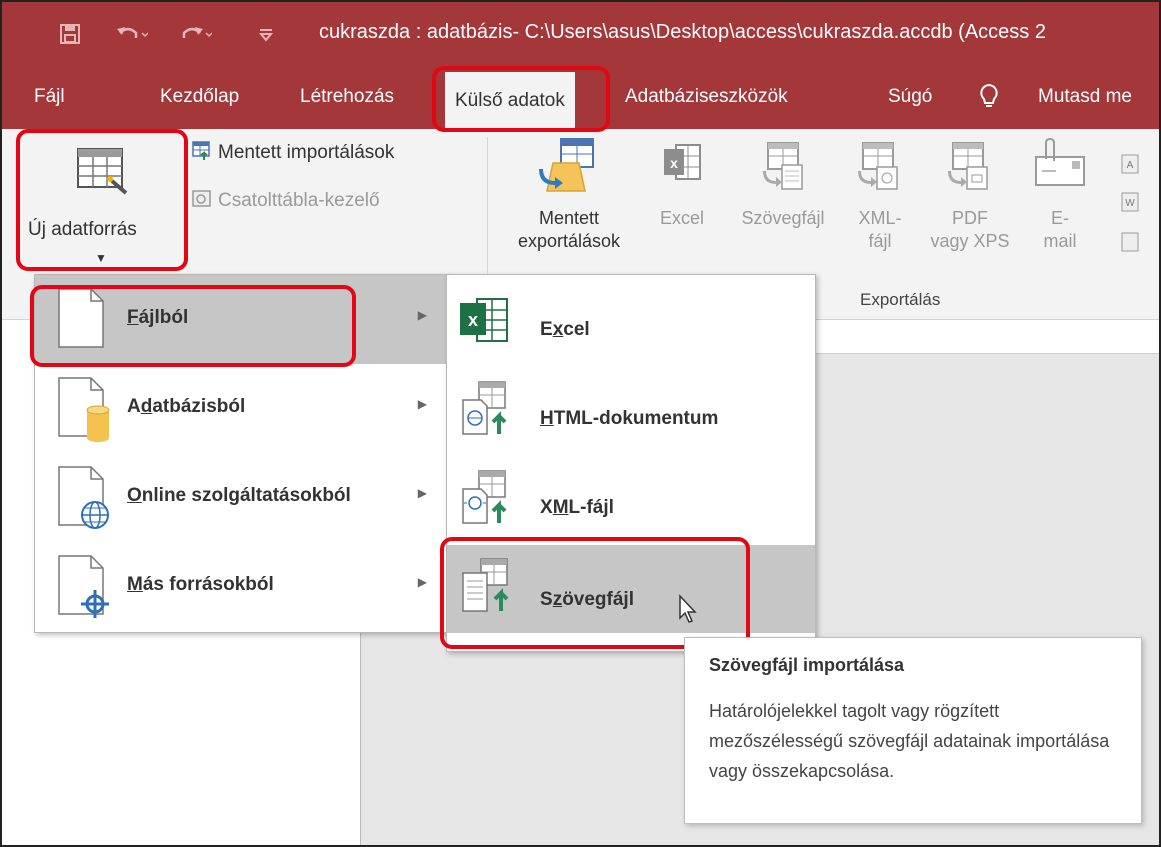 The image size is (1161, 847). Describe the element at coordinates (566, 165) in the screenshot. I see `saved-exports-icon` at that location.